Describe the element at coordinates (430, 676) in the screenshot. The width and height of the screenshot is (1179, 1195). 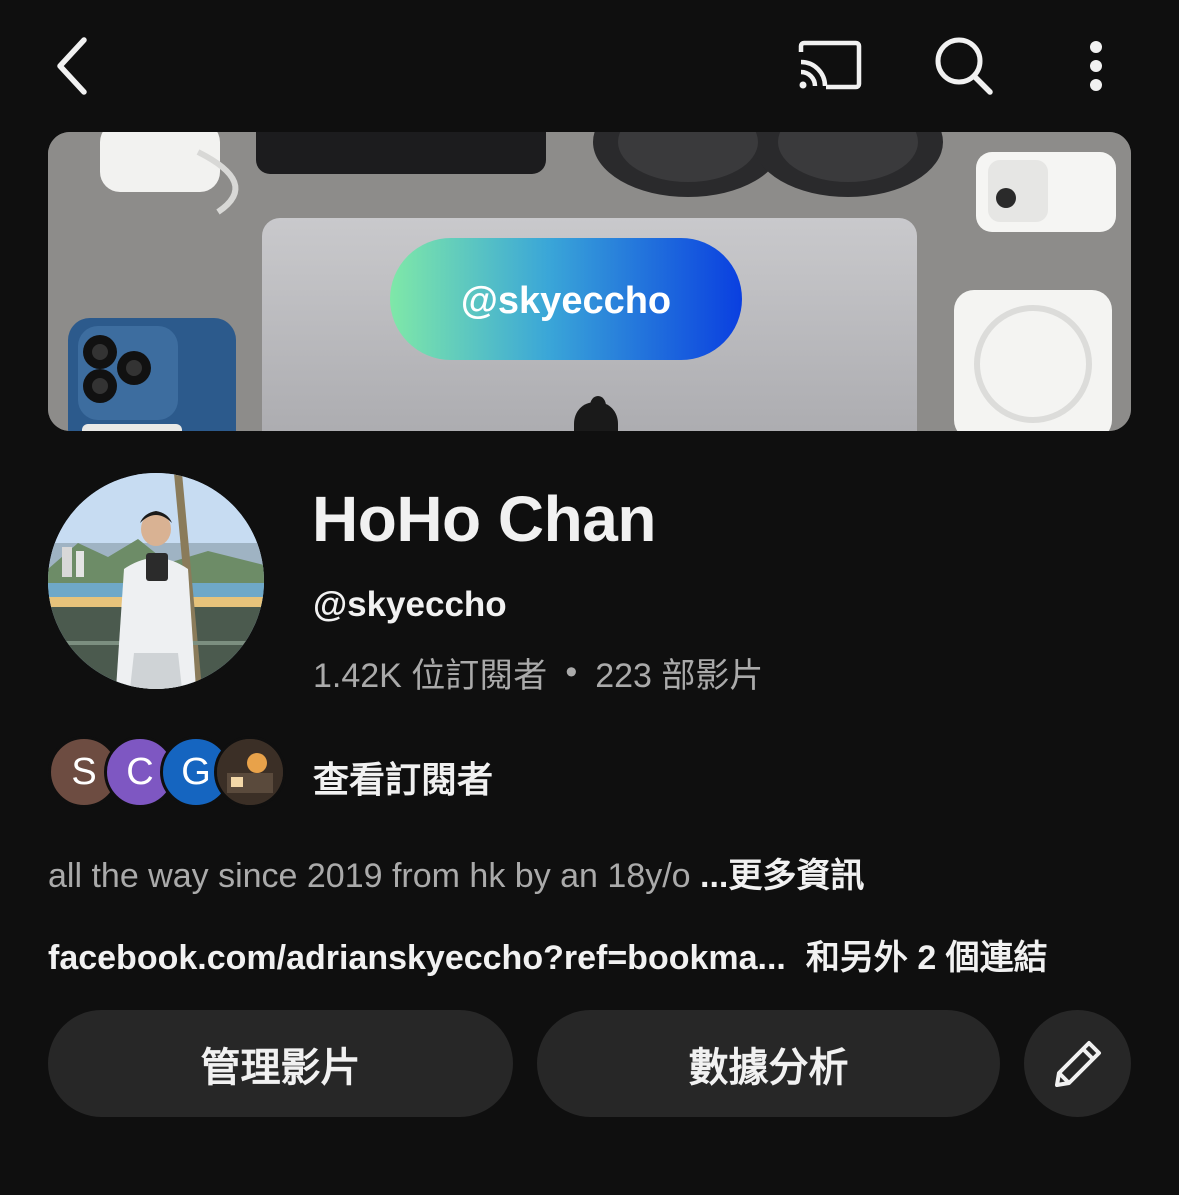
I see `subscriber-count: 1.42K 位訂閱者` at that location.